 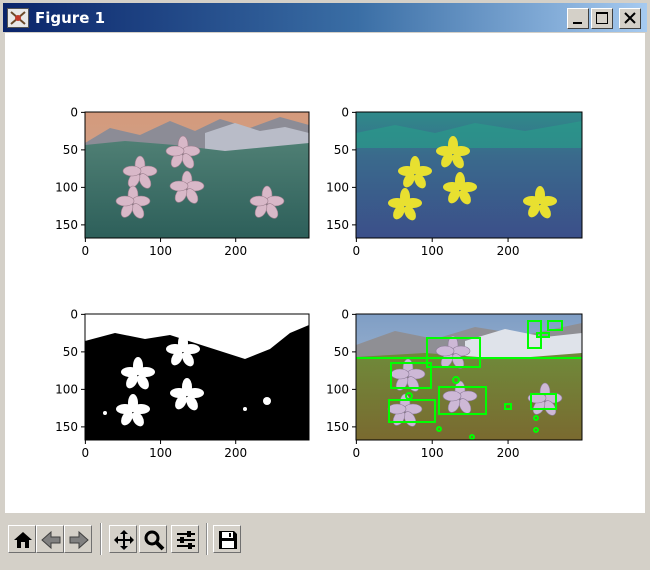 I want to click on app-icon, so click(x=18, y=18).